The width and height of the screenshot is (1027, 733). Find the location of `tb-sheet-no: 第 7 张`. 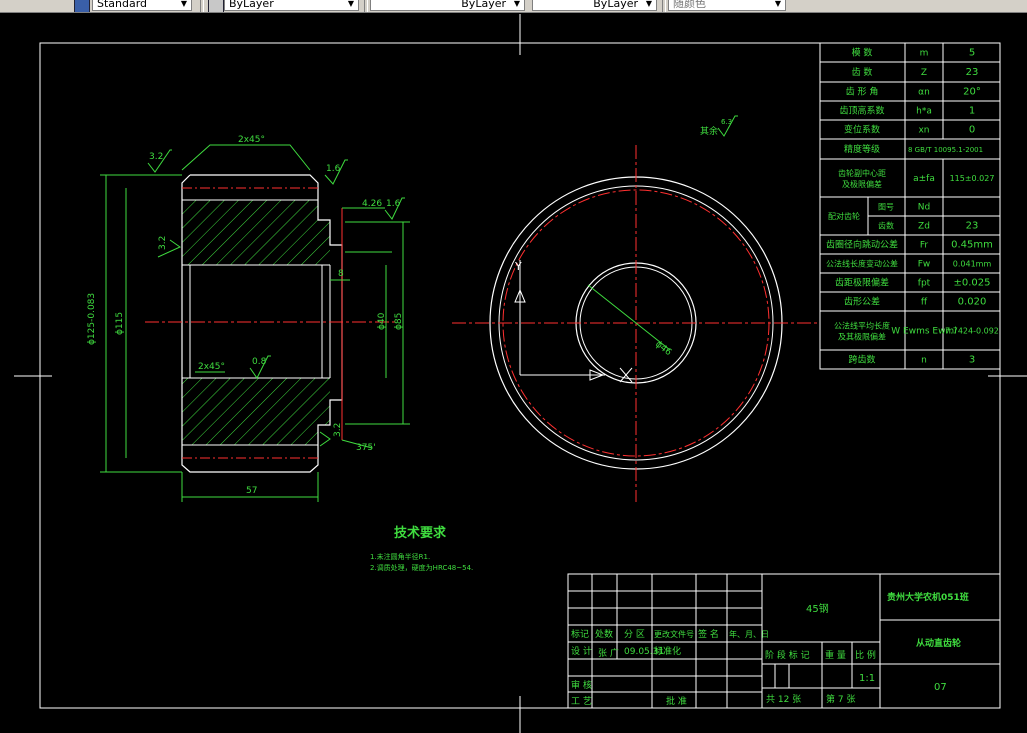

tb-sheet-no: 第 7 张 is located at coordinates (840, 699).